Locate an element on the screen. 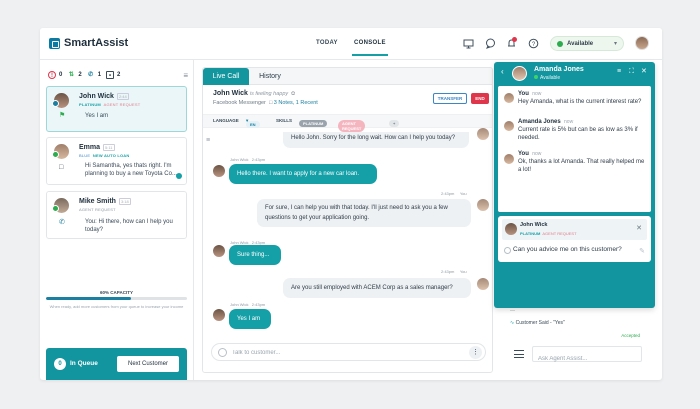 This screenshot has width=700, height=409. queue-panel: 0 In Queue Next Customer is located at coordinates (116, 364).